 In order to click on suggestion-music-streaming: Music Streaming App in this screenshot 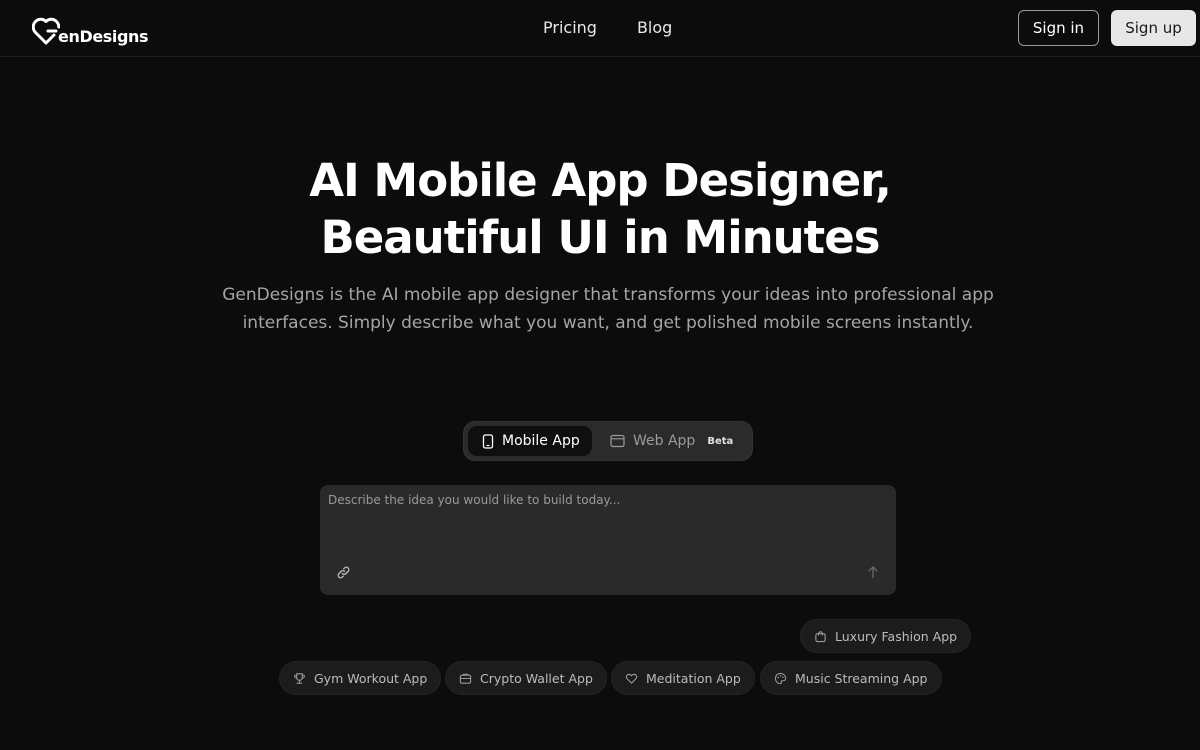, I will do `click(851, 678)`.